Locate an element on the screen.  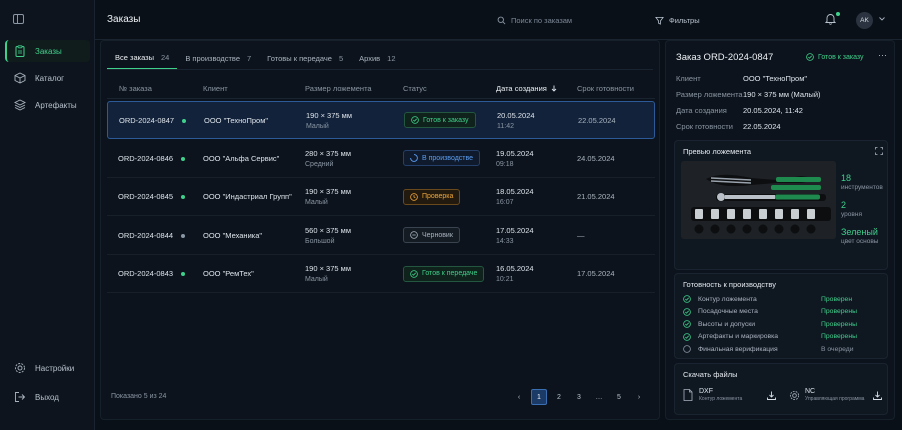
file-desc: Управляющая программа is located at coordinates (835, 399).